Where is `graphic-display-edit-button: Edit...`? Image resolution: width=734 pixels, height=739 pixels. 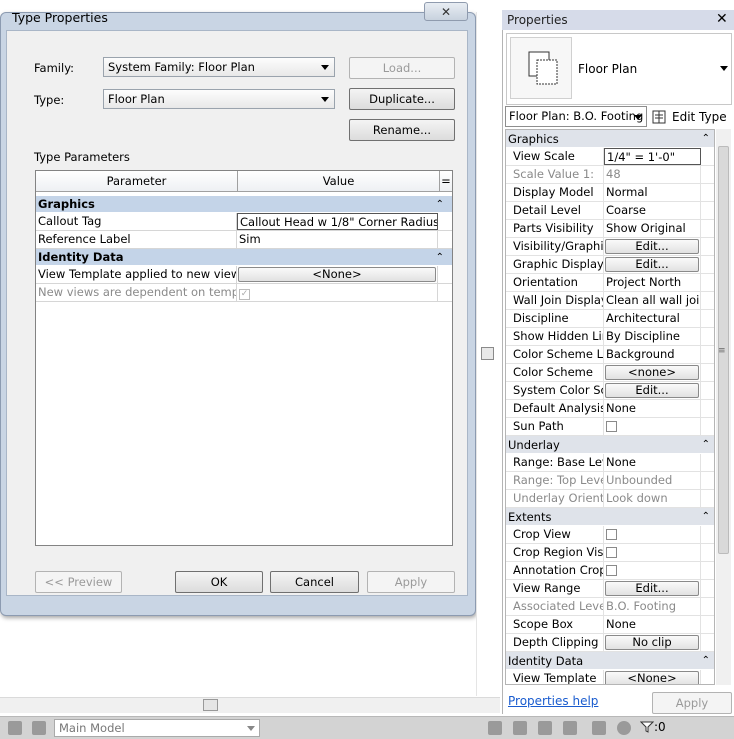 graphic-display-edit-button: Edit... is located at coordinates (652, 264).